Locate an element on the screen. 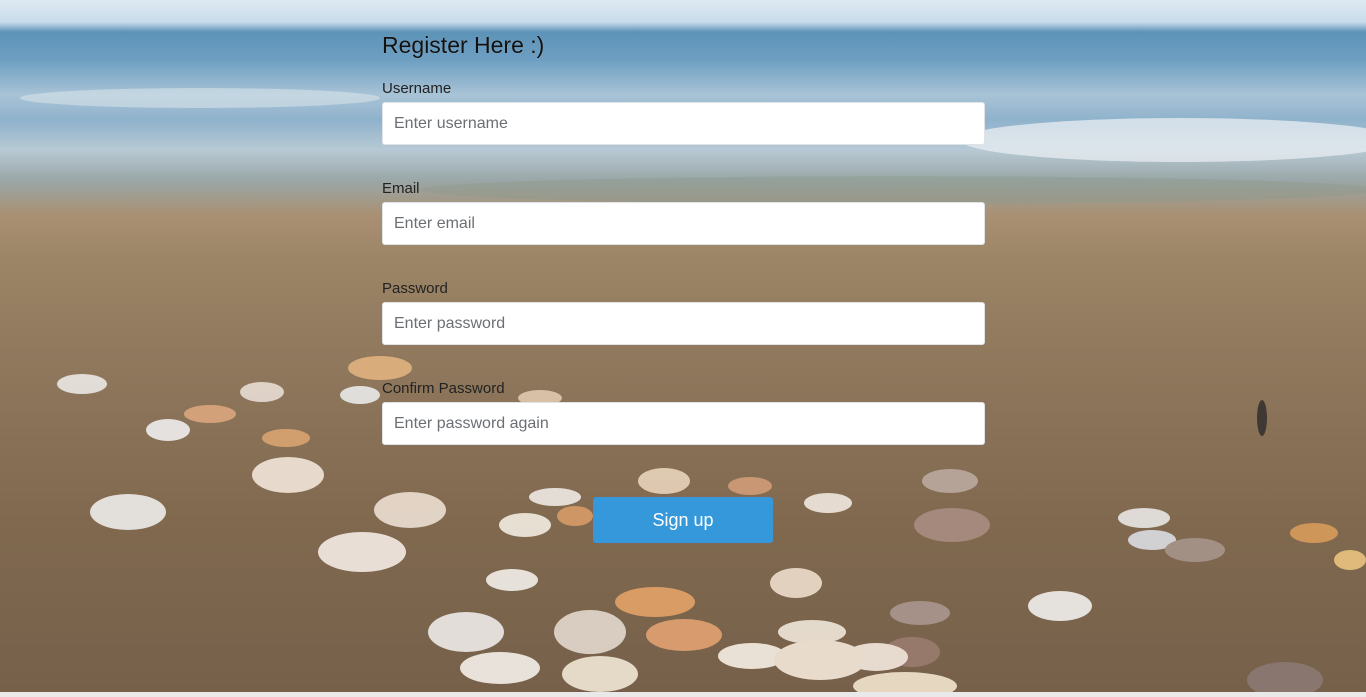 This screenshot has height=697, width=1366. password-group: Password is located at coordinates (683, 311).